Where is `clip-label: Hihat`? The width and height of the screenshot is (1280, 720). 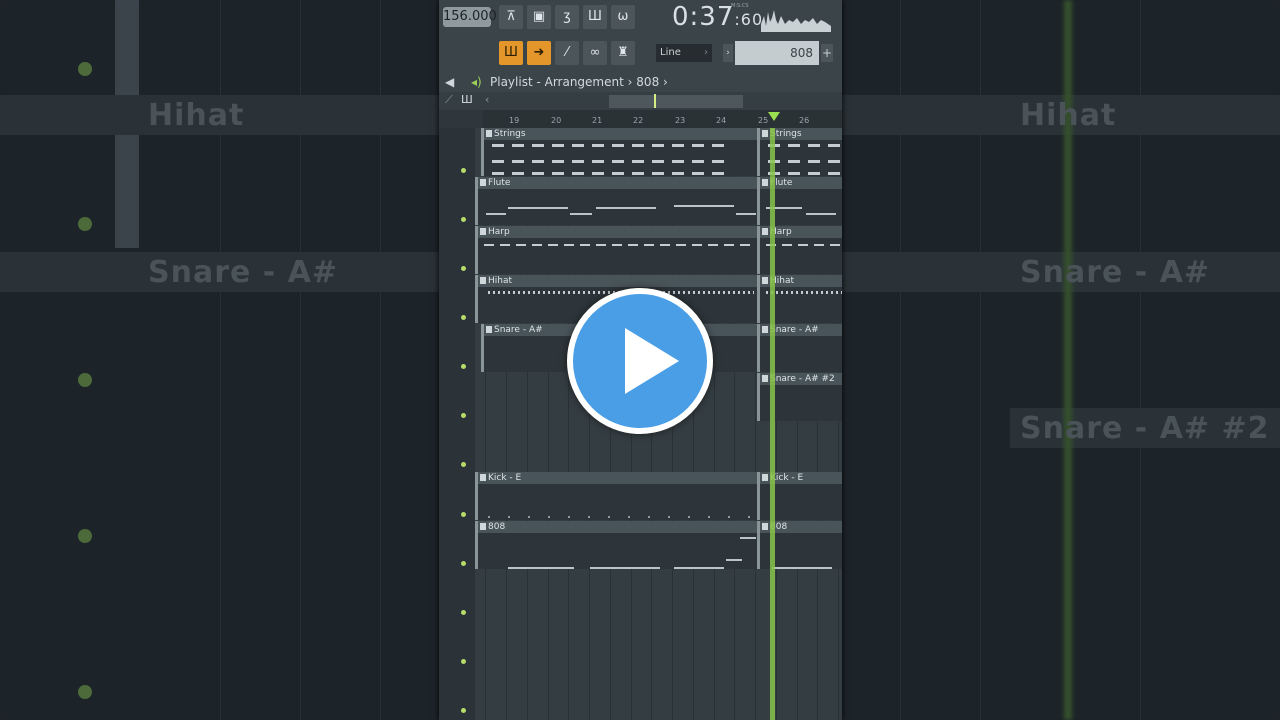 clip-label: Hihat is located at coordinates (617, 281).